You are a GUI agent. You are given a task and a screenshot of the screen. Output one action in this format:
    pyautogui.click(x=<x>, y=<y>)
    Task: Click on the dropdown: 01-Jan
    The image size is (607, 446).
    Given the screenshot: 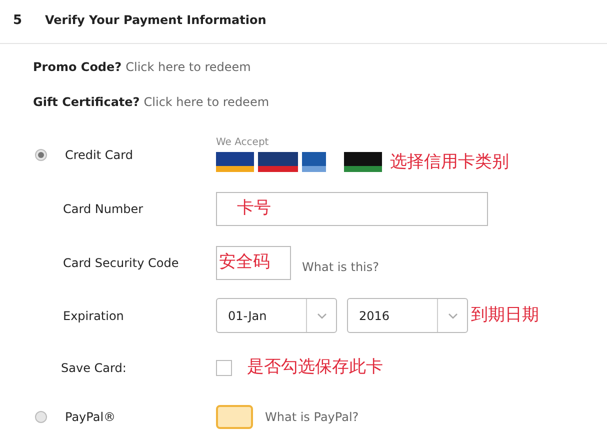 What is the action you would take?
    pyautogui.click(x=276, y=315)
    